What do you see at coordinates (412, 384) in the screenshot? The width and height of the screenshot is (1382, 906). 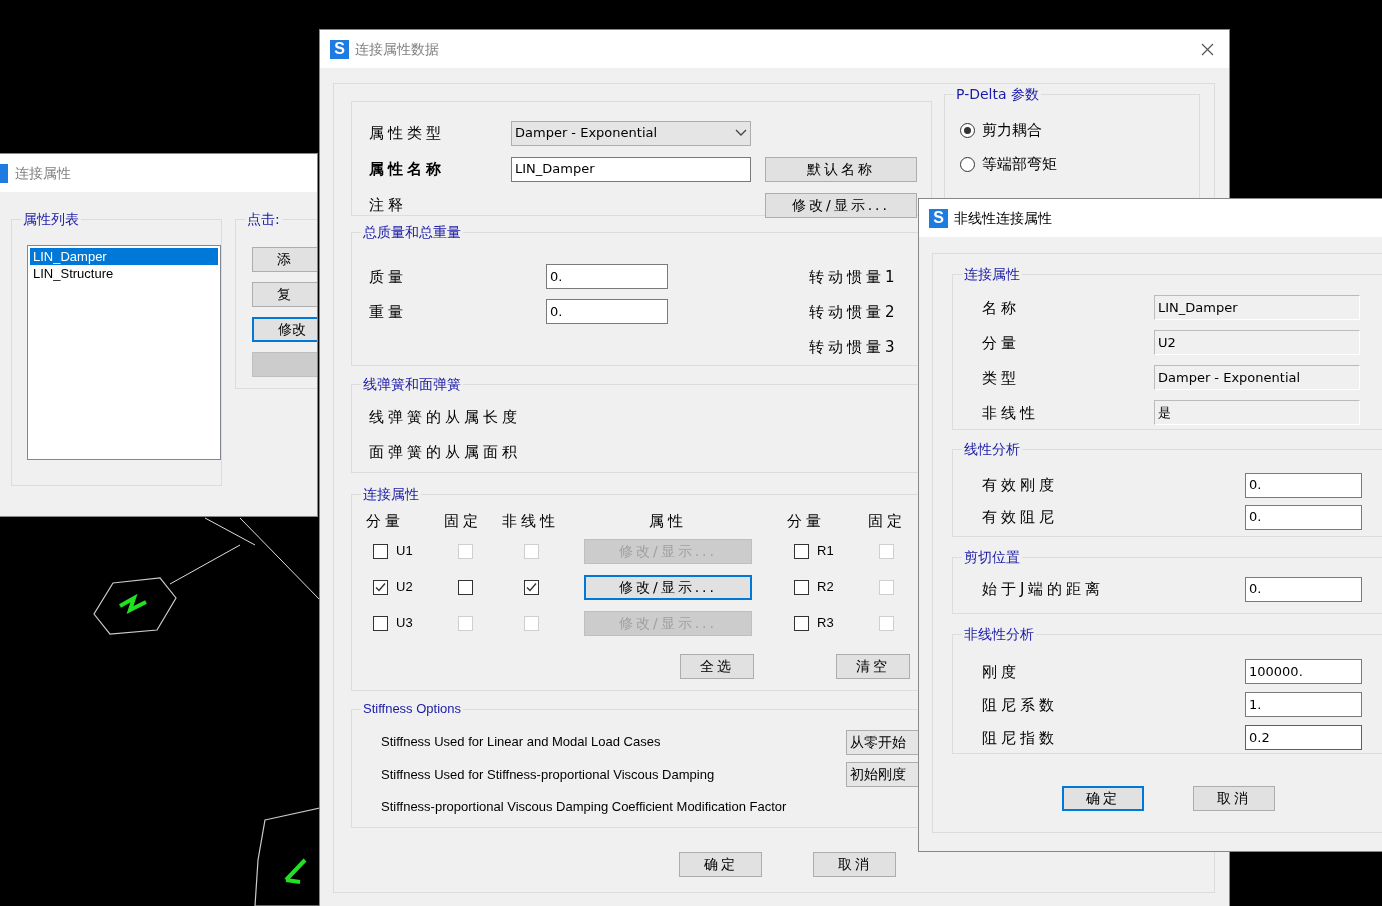 I see `group-title: 线弹簧和面弹簧` at bounding box center [412, 384].